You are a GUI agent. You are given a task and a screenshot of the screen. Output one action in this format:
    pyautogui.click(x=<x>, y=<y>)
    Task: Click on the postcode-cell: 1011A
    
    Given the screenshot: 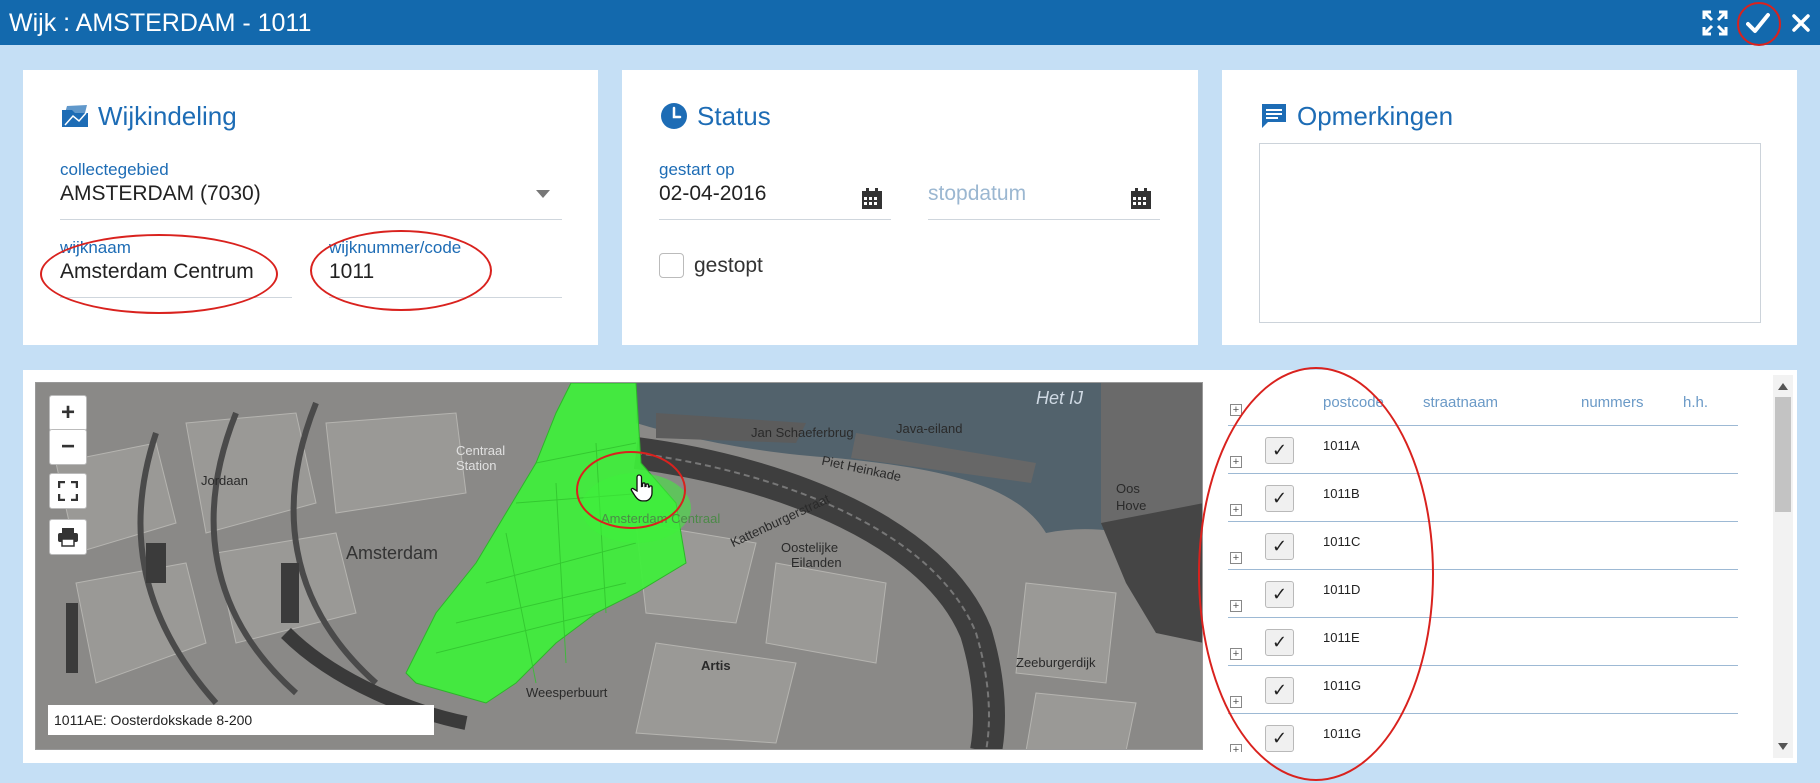 What is the action you would take?
    pyautogui.click(x=1341, y=445)
    